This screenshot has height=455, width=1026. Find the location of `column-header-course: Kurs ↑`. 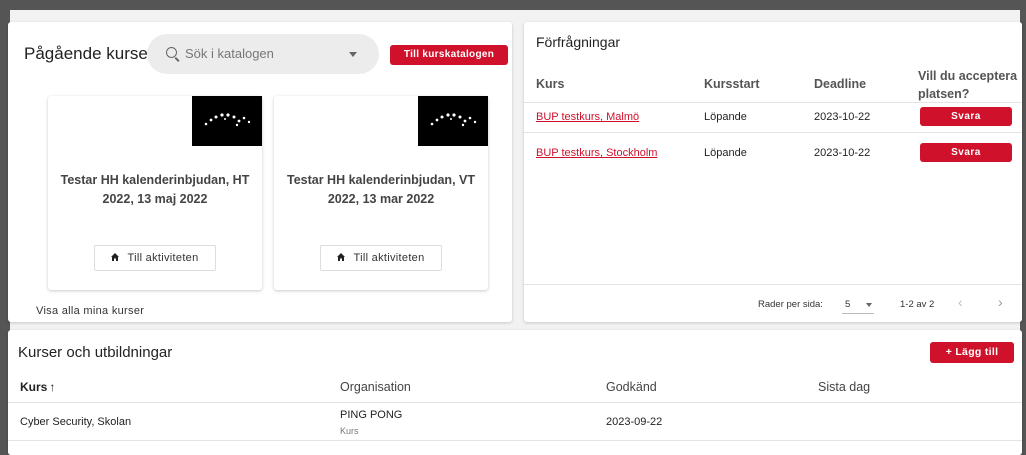

column-header-course: Kurs ↑ is located at coordinates (37, 387).